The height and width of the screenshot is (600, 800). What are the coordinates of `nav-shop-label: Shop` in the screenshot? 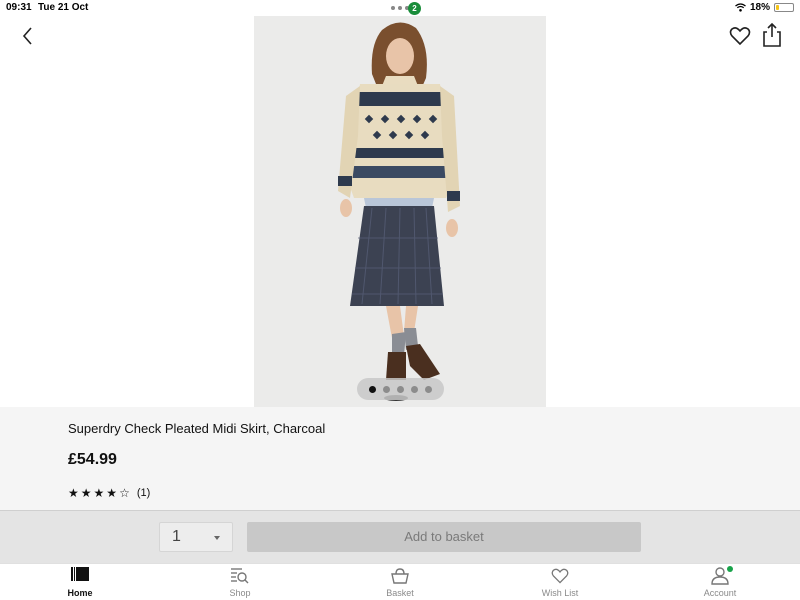 It's located at (240, 593).